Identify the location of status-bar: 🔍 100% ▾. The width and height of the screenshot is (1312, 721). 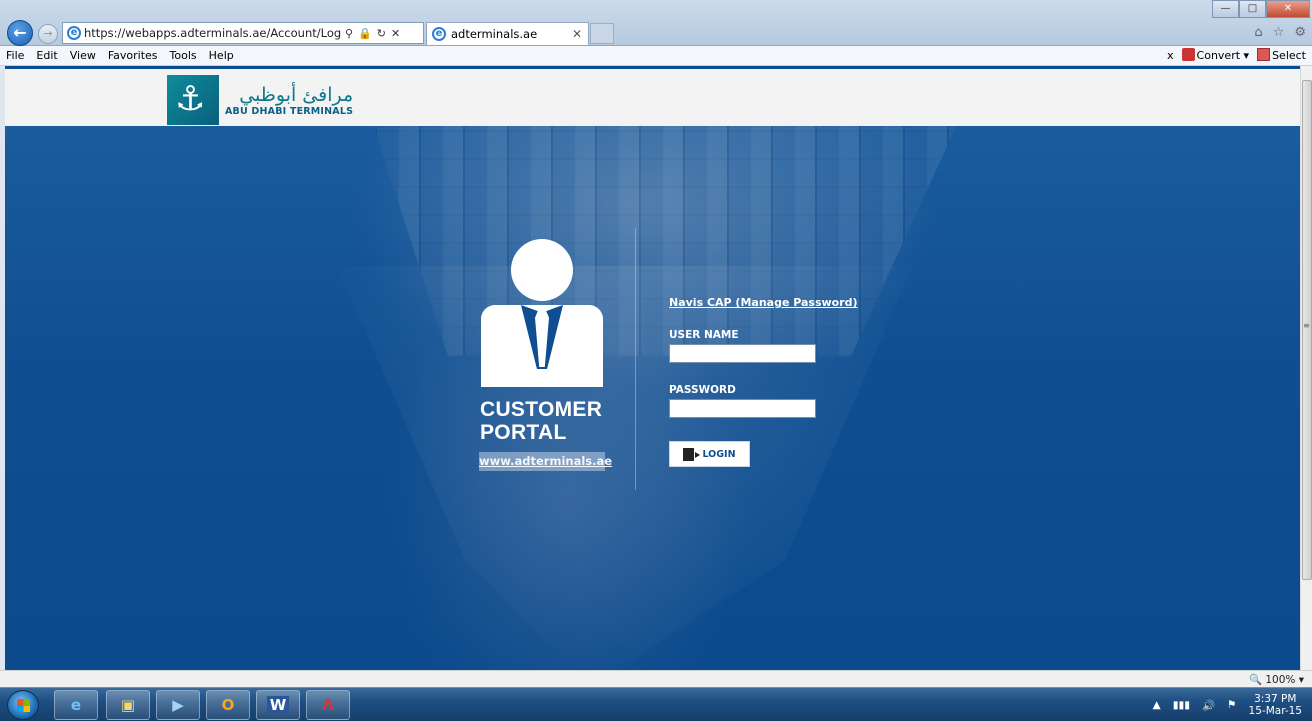
(656, 678).